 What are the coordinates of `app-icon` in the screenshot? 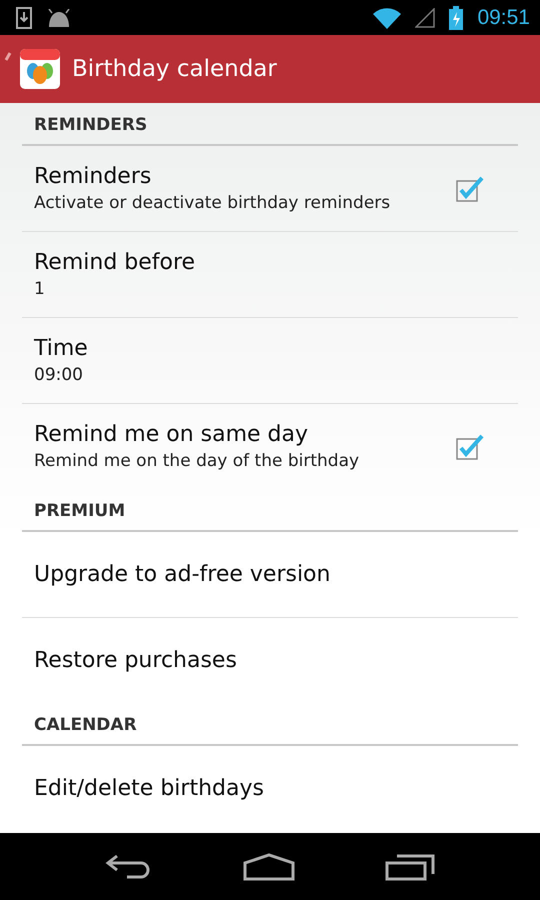 It's located at (33, 69).